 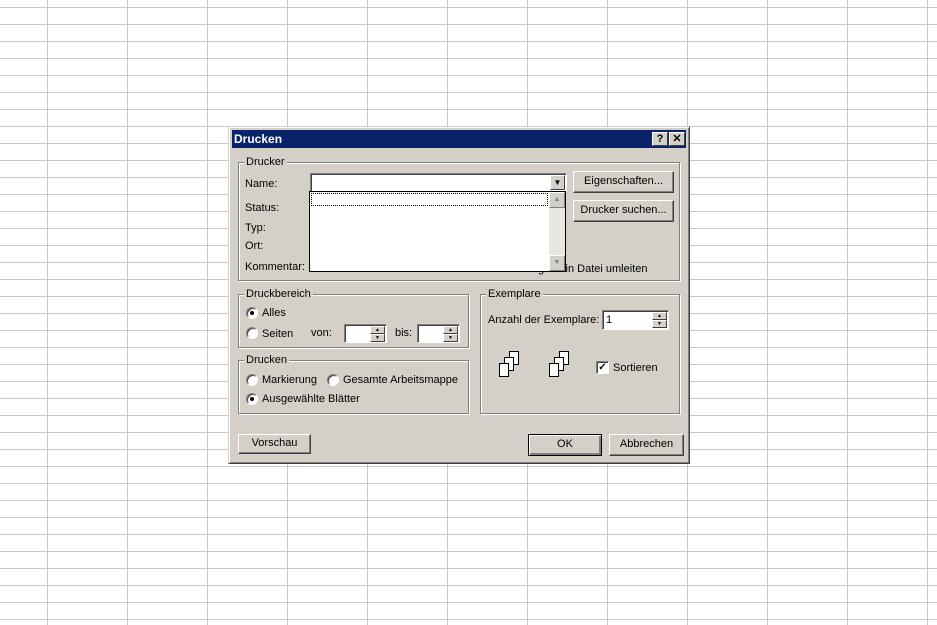 What do you see at coordinates (512, 368) in the screenshot?
I see `uncollated-pages-icon` at bounding box center [512, 368].